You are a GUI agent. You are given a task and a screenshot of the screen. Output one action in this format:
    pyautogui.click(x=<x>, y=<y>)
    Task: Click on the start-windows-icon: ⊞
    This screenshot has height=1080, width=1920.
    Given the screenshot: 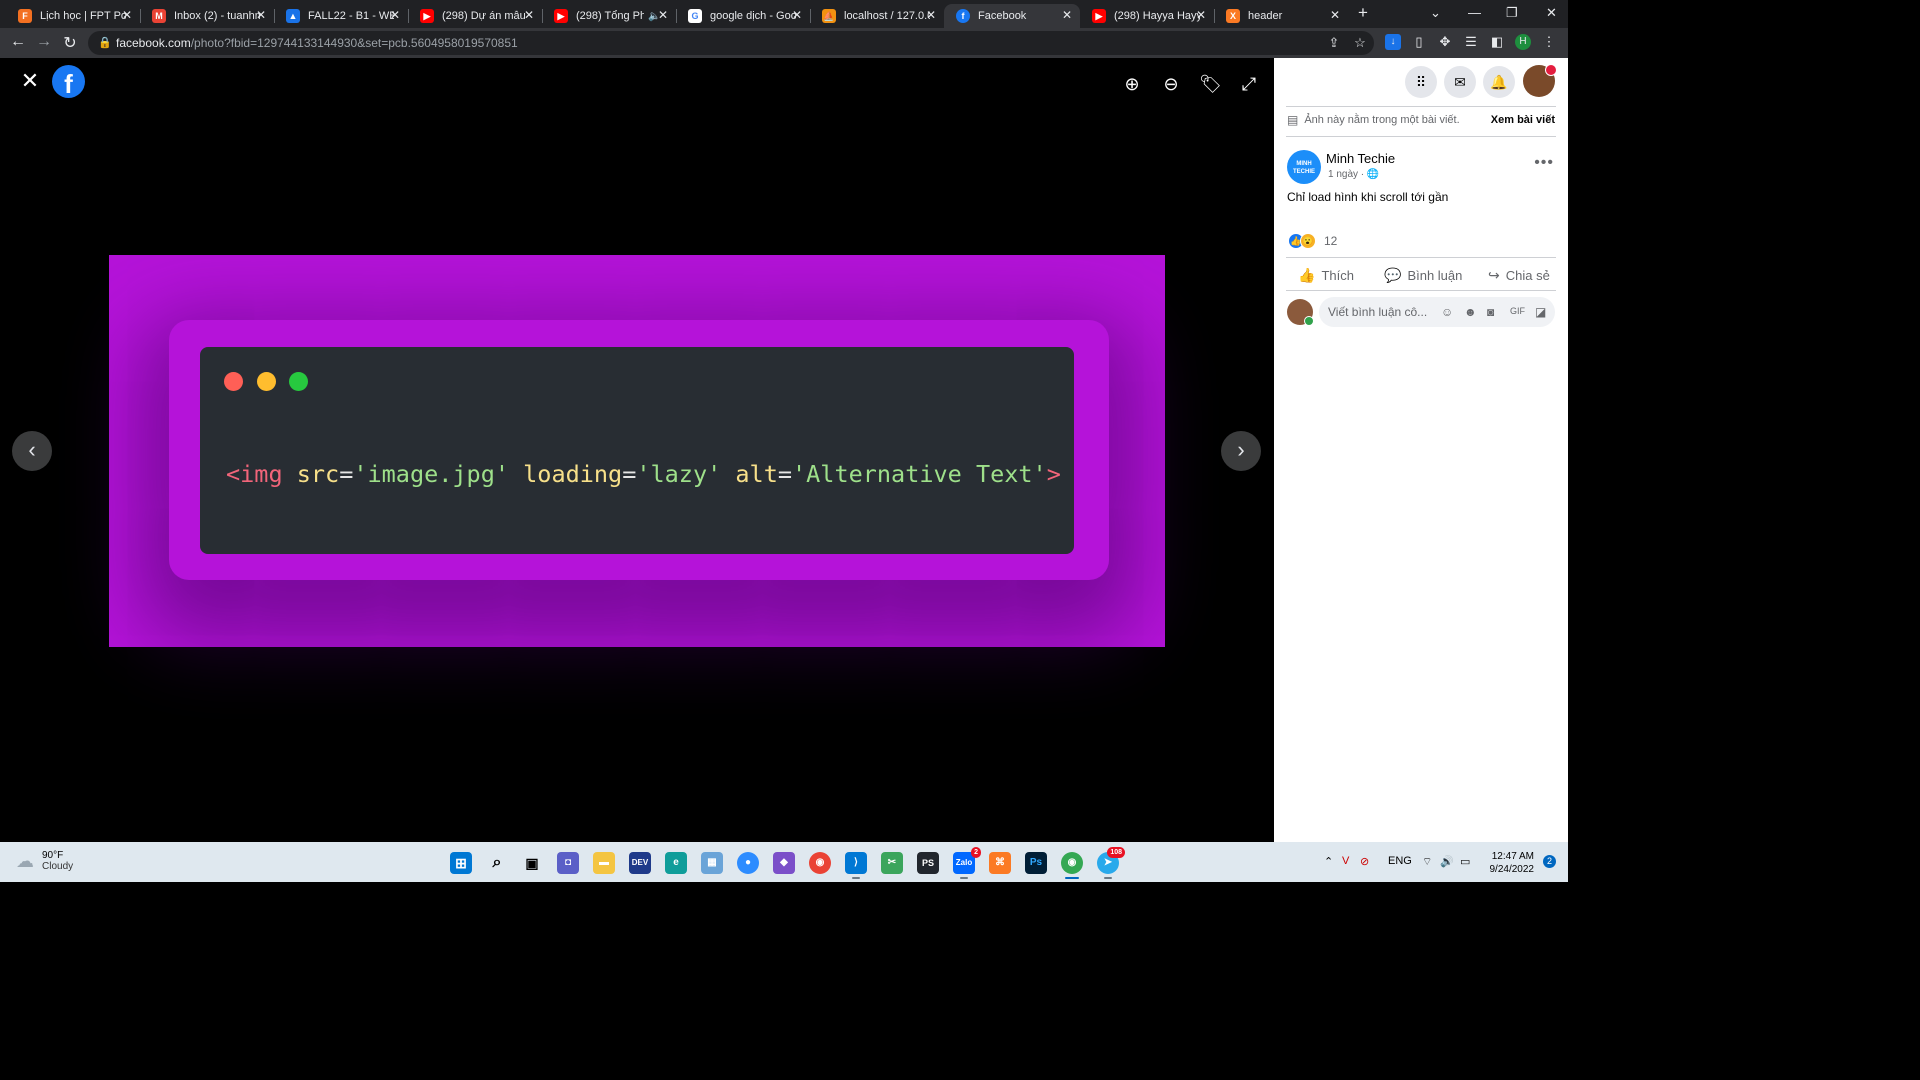 What is the action you would take?
    pyautogui.click(x=461, y=863)
    